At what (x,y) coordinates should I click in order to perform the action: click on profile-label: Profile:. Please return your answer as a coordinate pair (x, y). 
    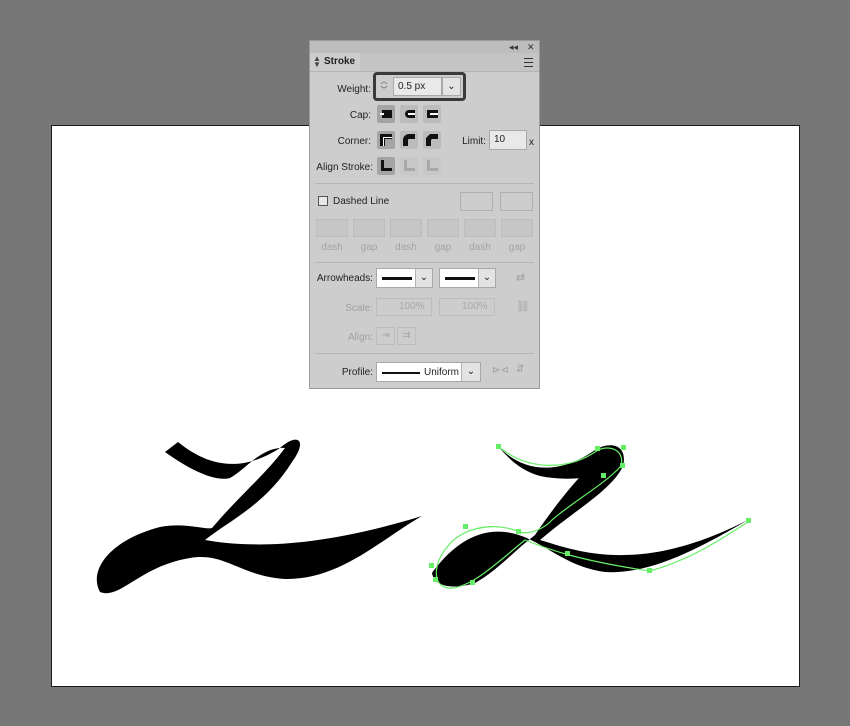
    Looking at the image, I should click on (357, 372).